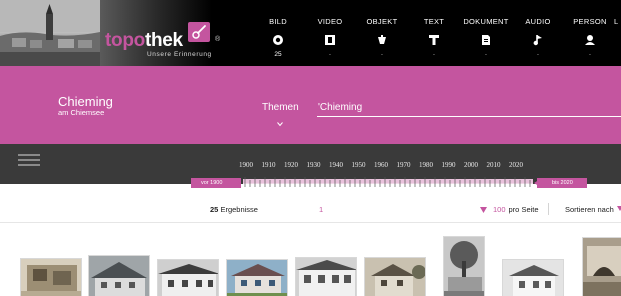 This screenshot has height=296, width=621. I want to click on tab-label: OBJEKT, so click(382, 21).